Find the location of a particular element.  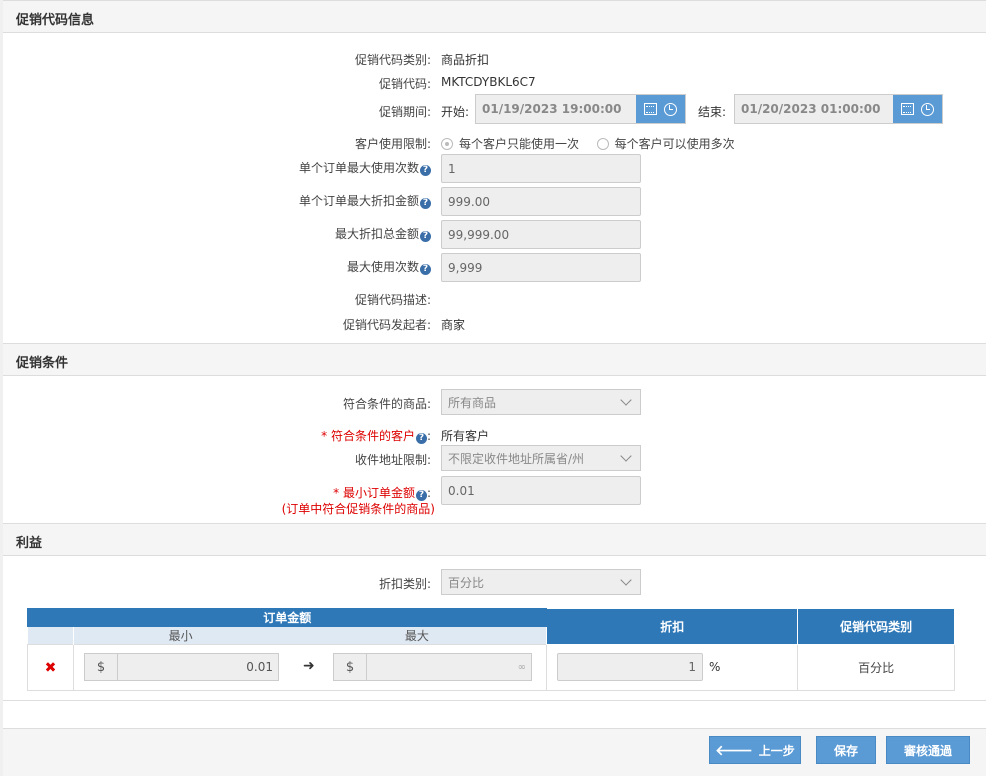

back-button-label: 上一步 is located at coordinates (776, 750).